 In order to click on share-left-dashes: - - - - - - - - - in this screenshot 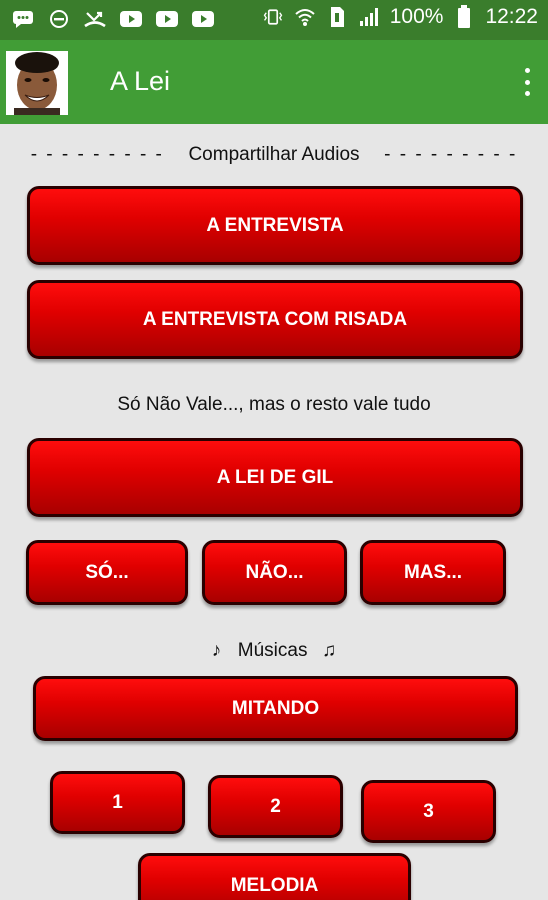, I will do `click(97, 154)`.